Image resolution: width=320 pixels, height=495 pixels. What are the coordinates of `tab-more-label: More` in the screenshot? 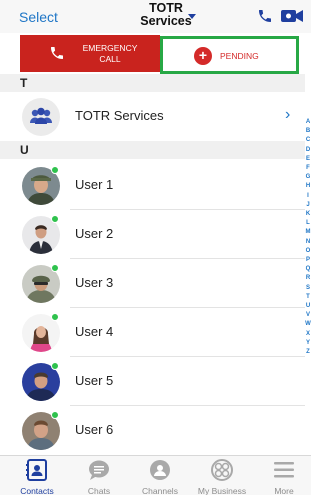 It's located at (284, 490).